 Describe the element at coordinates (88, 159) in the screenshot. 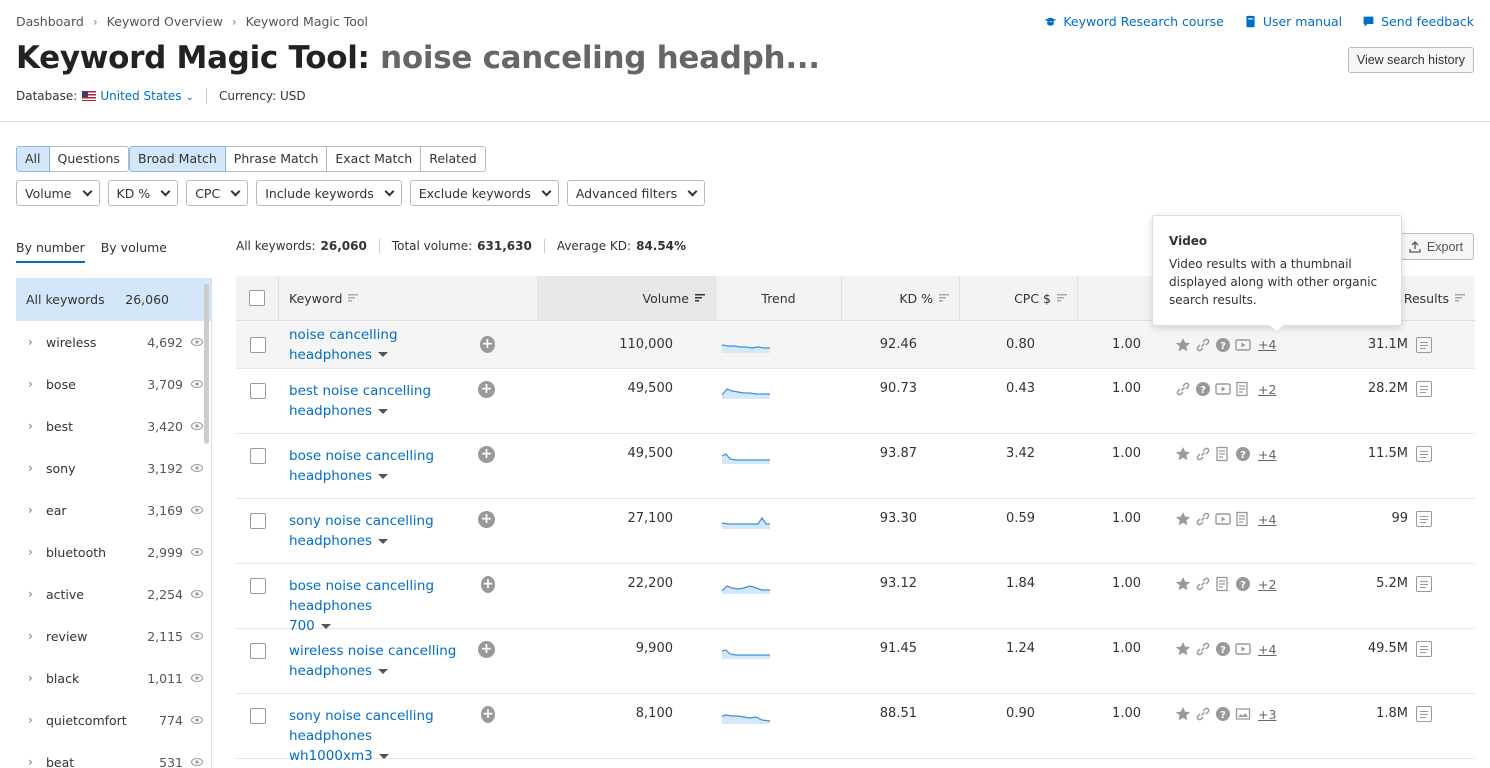

I see `tab-questions: Questions` at that location.